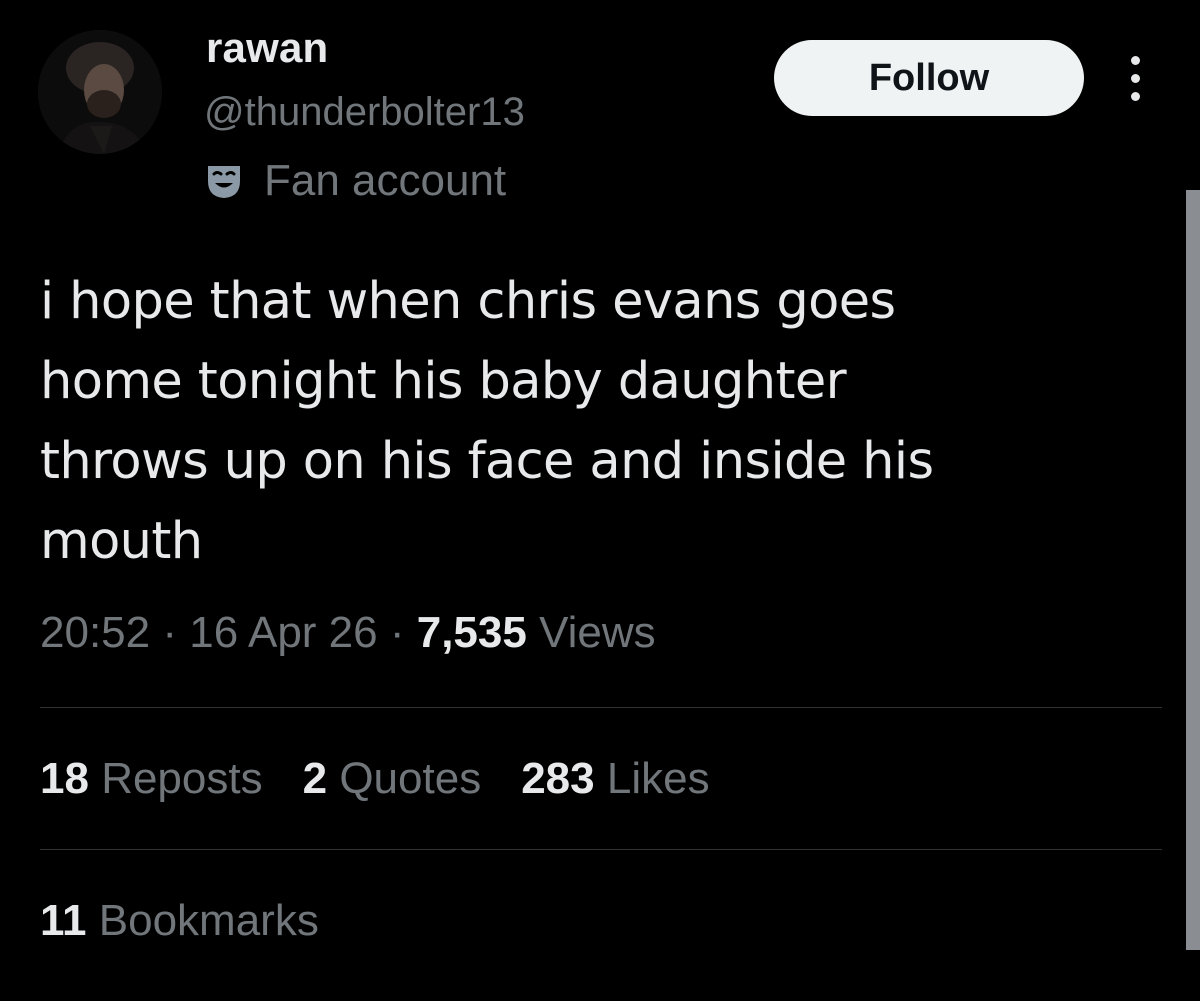 The image size is (1200, 1001). I want to click on affiliation-label: Fan account, so click(355, 181).